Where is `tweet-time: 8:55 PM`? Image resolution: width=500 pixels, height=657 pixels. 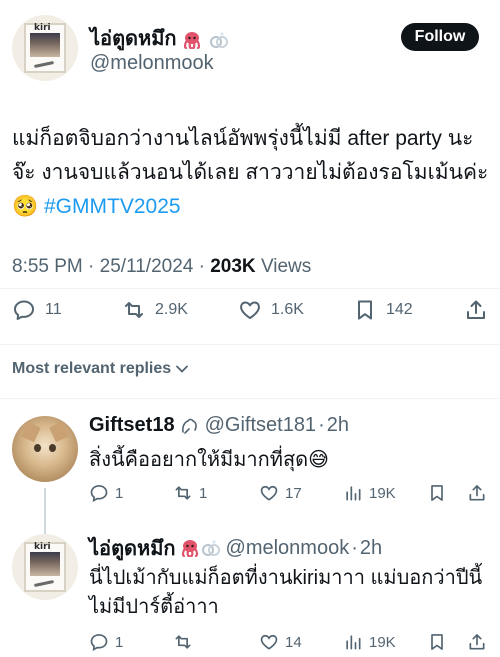 tweet-time: 8:55 PM is located at coordinates (47, 266).